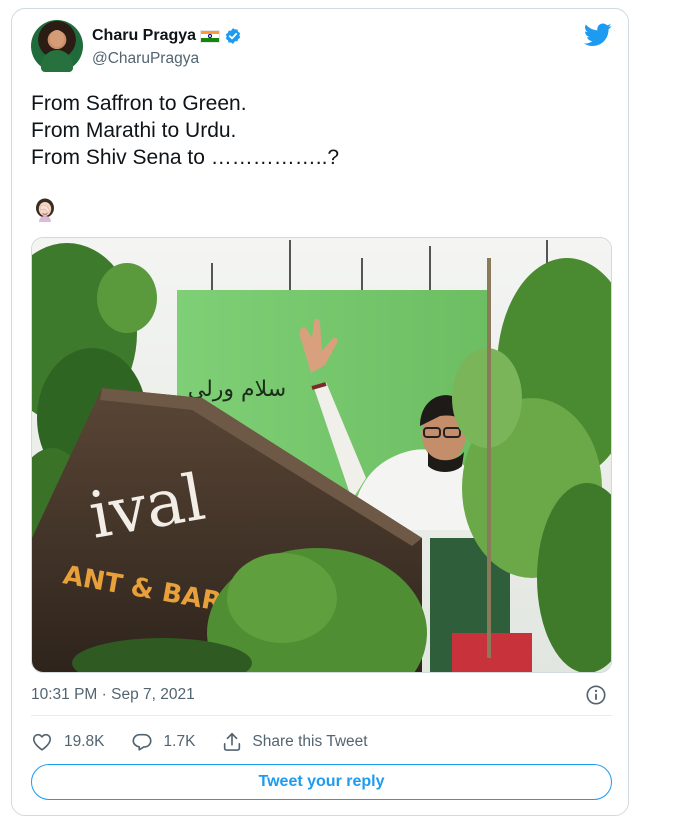 This screenshot has width=681, height=829. What do you see at coordinates (113, 695) in the screenshot?
I see `tweet-timestamp: 10:31 PM · Sep 7, 2021` at bounding box center [113, 695].